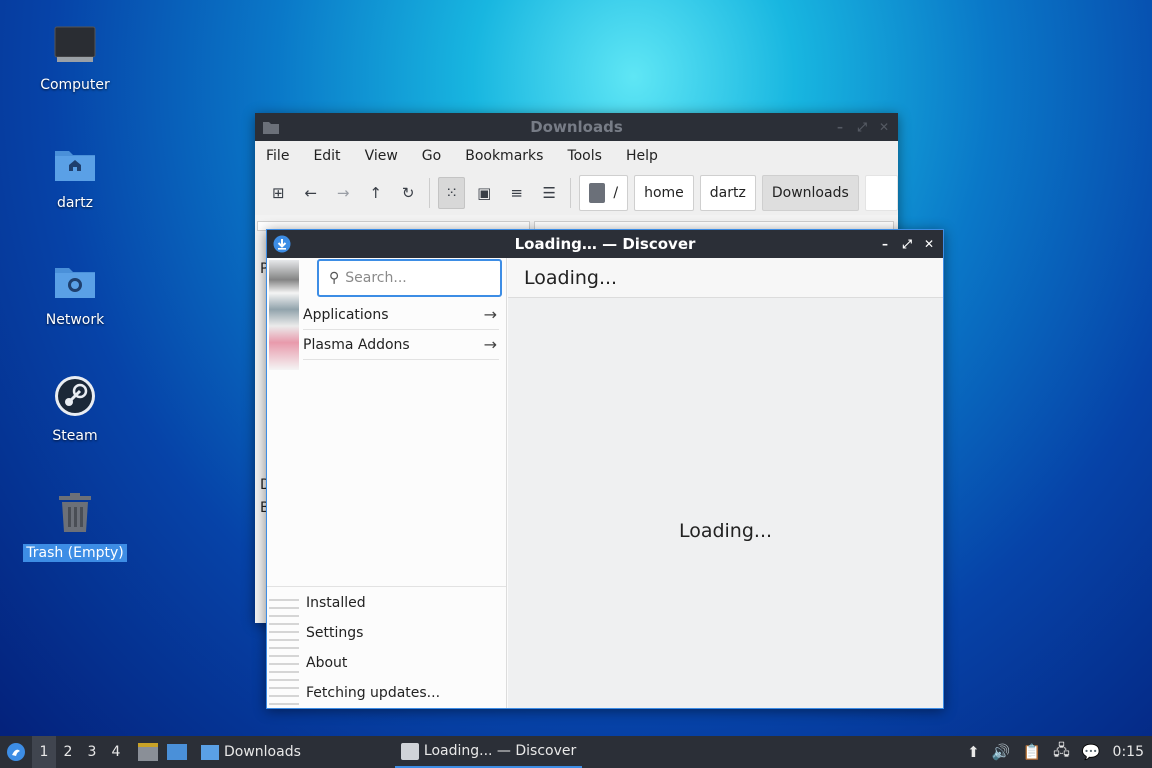 This screenshot has height=768, width=1152. I want to click on nav-installed: Installed, so click(336, 603).